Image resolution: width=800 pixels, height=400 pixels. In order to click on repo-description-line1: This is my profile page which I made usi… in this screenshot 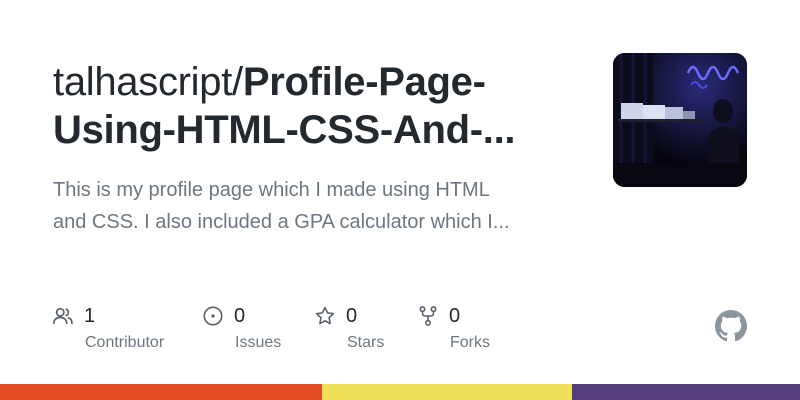, I will do `click(271, 190)`.